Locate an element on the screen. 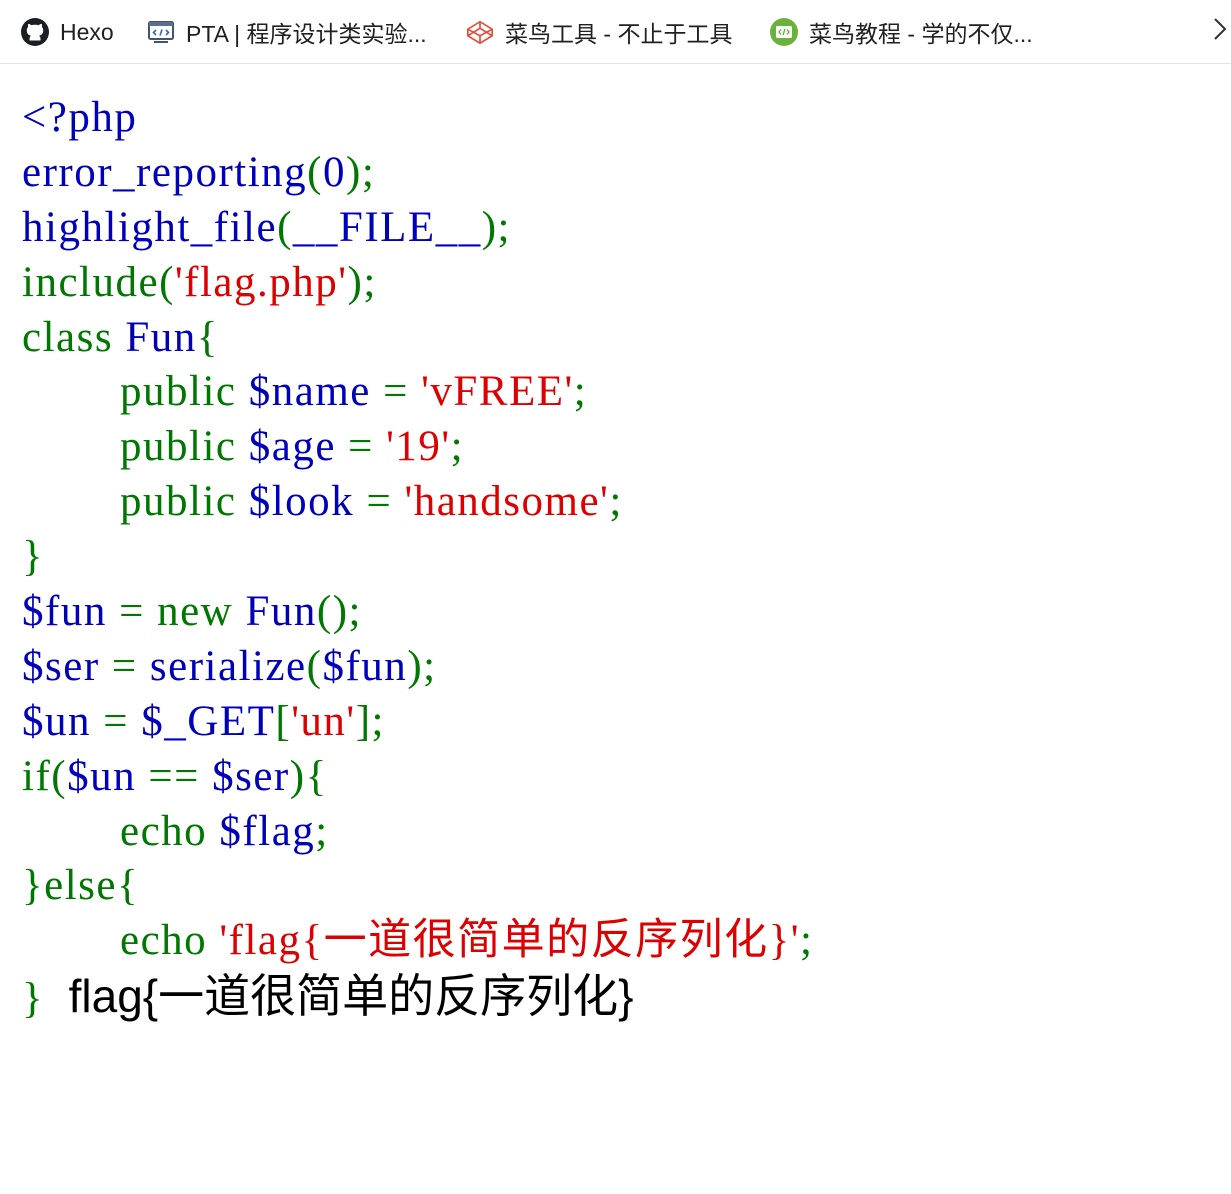  github-icon is located at coordinates (35, 32).